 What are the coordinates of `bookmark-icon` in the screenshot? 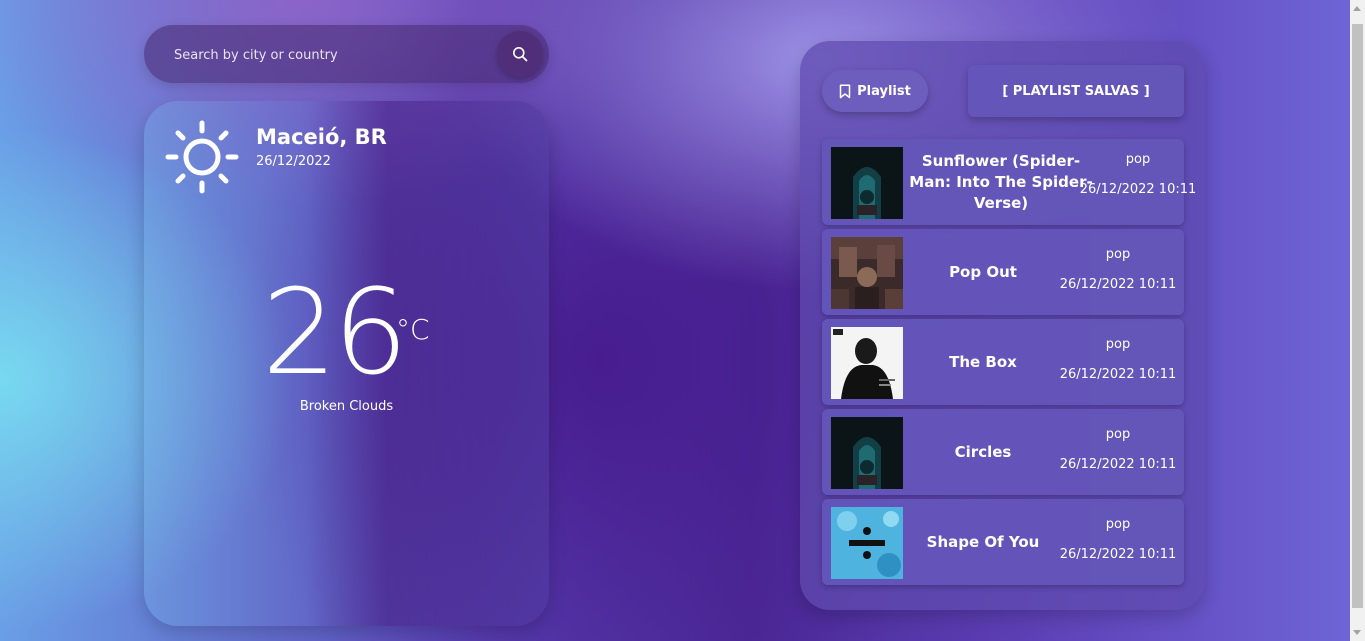 It's located at (845, 90).